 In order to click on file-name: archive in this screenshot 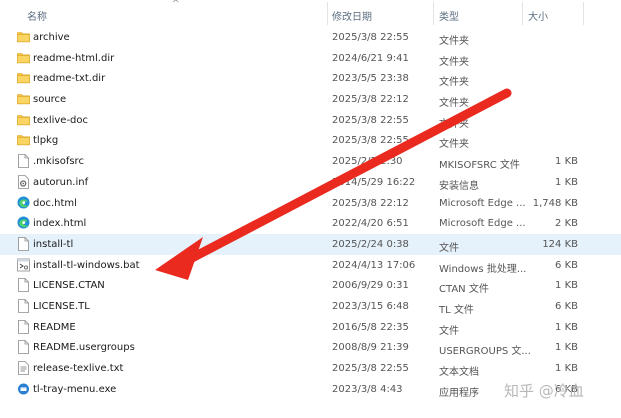, I will do `click(51, 37)`.